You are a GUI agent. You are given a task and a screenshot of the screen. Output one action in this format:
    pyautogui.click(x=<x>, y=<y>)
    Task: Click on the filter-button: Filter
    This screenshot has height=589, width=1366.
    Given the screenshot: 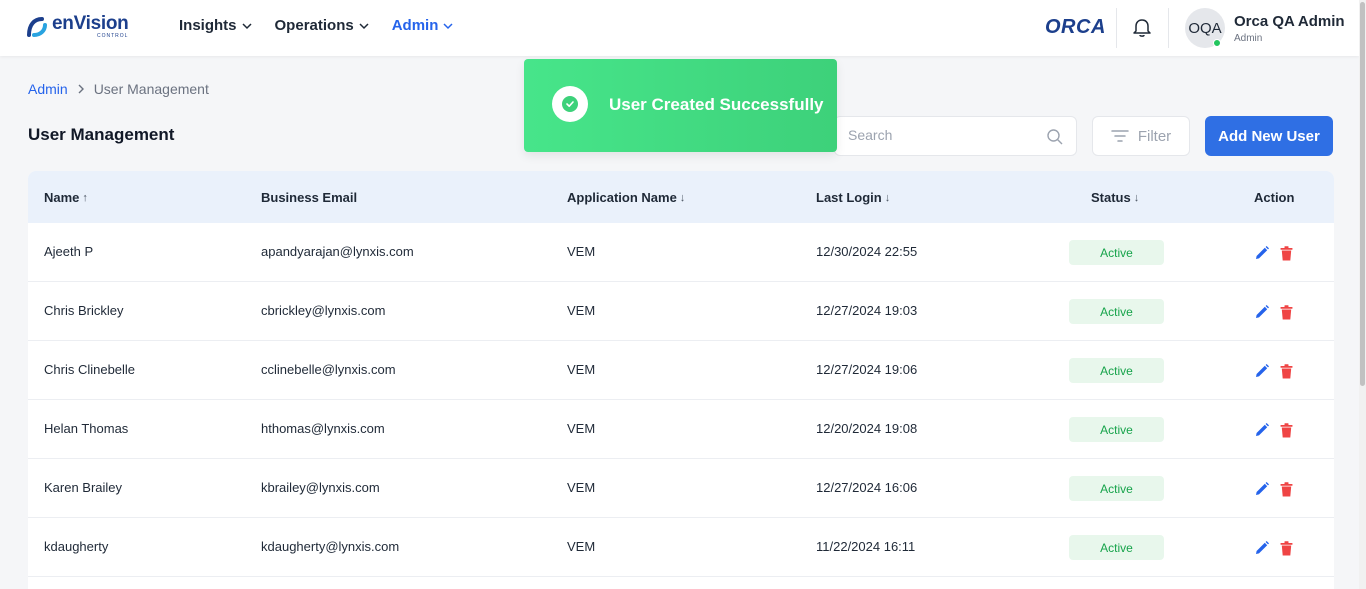 What is the action you would take?
    pyautogui.click(x=1141, y=136)
    